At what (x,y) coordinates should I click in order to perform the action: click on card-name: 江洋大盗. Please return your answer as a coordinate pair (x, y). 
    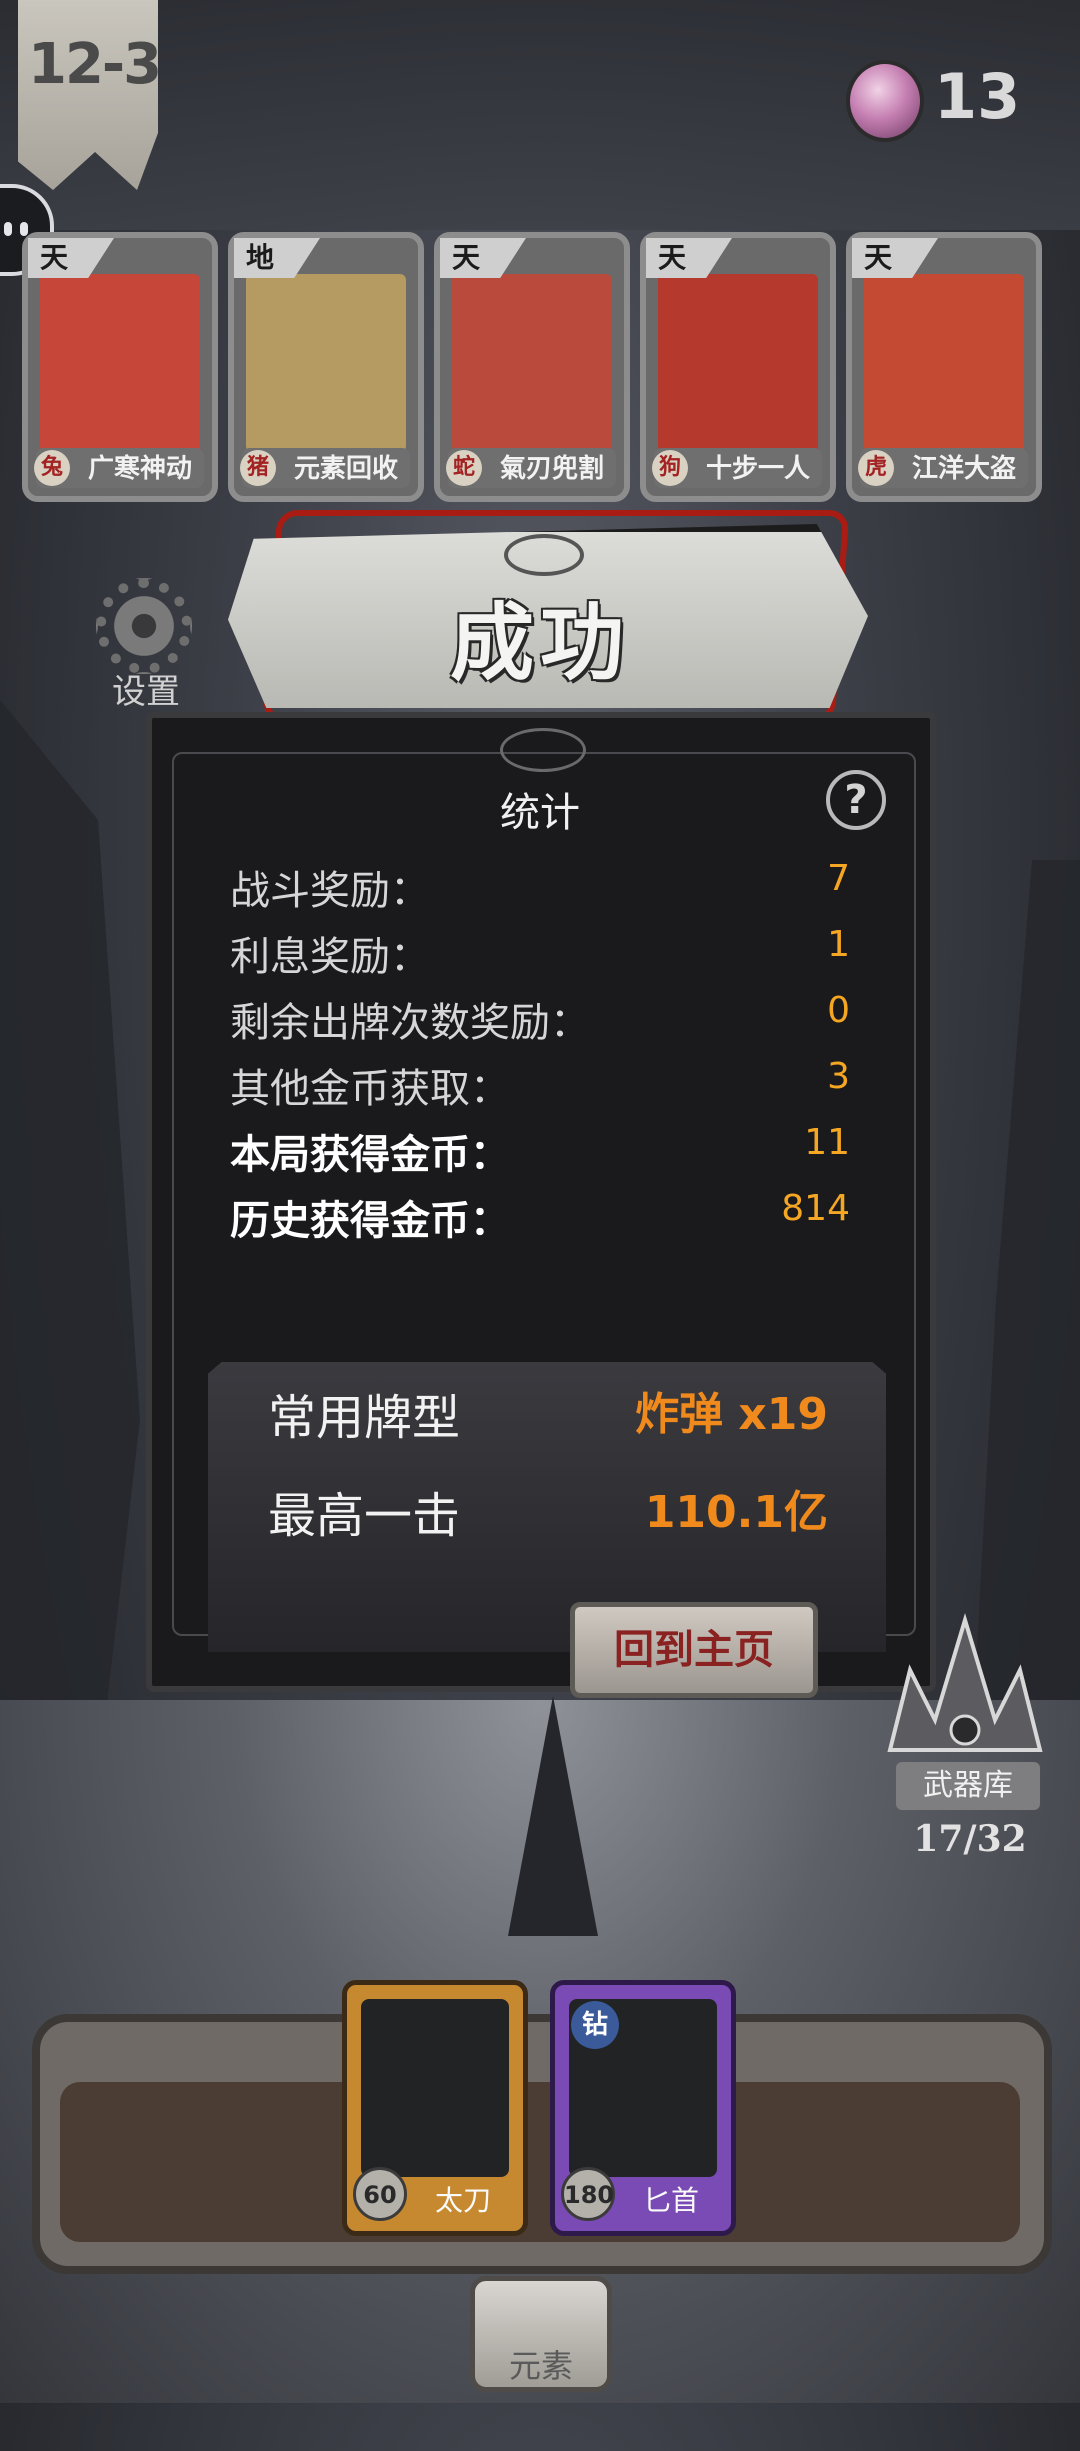
    Looking at the image, I should click on (963, 469).